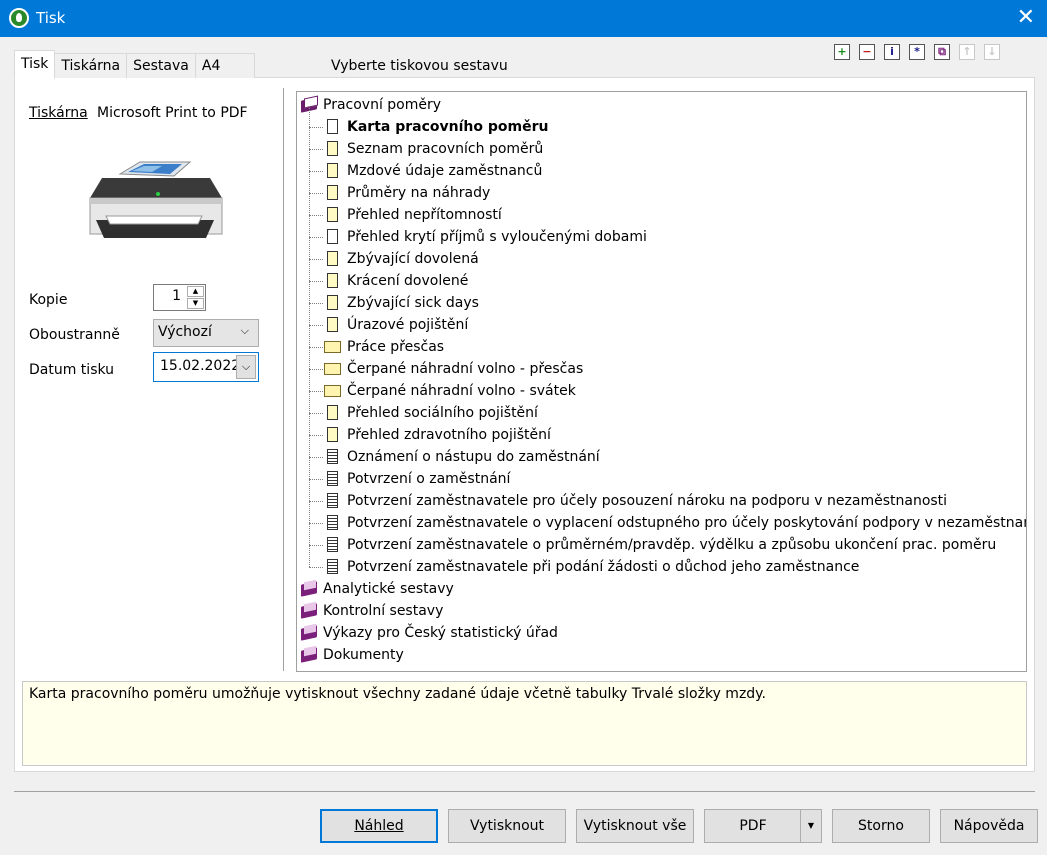 The width and height of the screenshot is (1047, 855). What do you see at coordinates (195, 303) in the screenshot?
I see `spin-down-icon: ▼` at bounding box center [195, 303].